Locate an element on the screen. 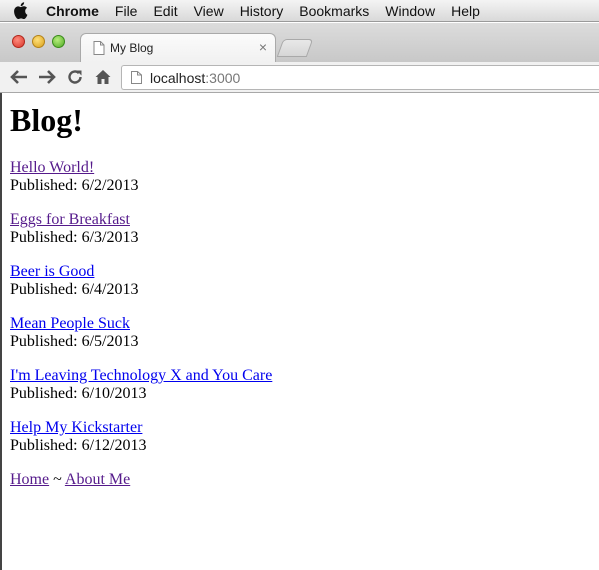 This screenshot has width=599, height=570. post-item: Eggs for Breakfast Published: 6/3/2013 is located at coordinates (300, 229).